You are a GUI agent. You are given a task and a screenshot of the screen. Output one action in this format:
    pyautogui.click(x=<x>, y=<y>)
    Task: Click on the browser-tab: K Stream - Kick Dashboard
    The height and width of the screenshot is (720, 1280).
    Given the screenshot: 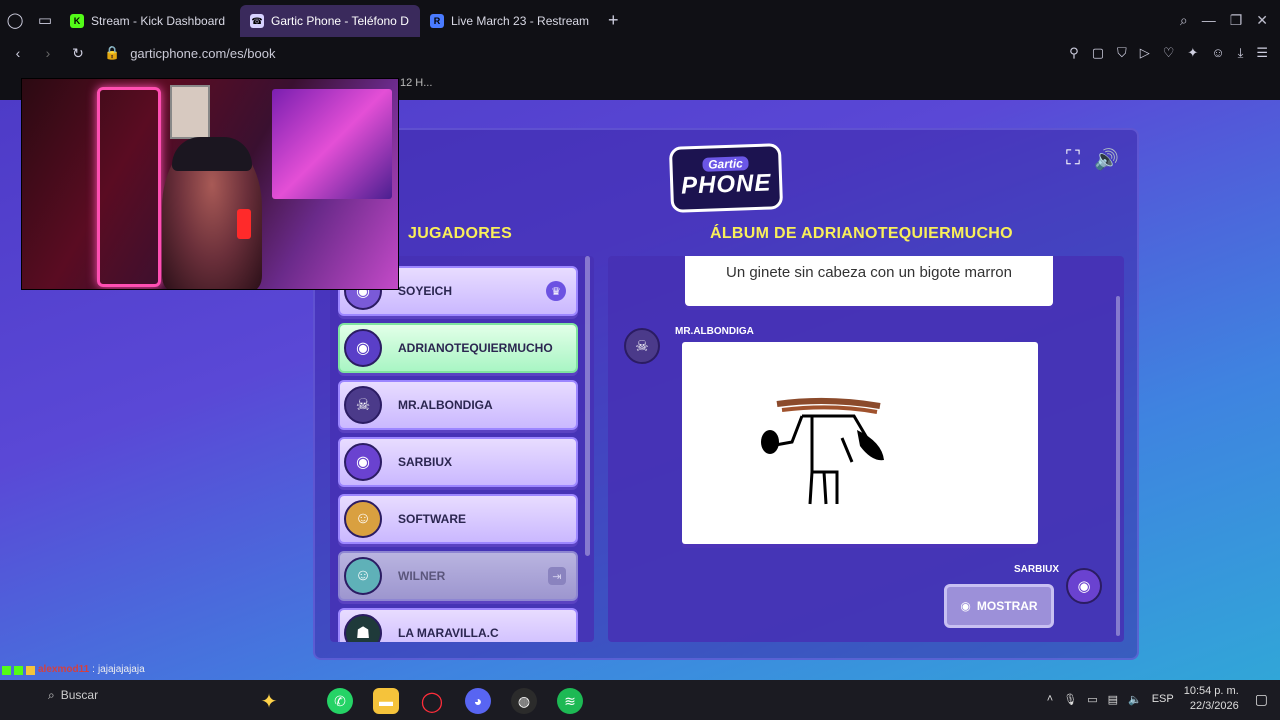 What is the action you would take?
    pyautogui.click(x=150, y=21)
    